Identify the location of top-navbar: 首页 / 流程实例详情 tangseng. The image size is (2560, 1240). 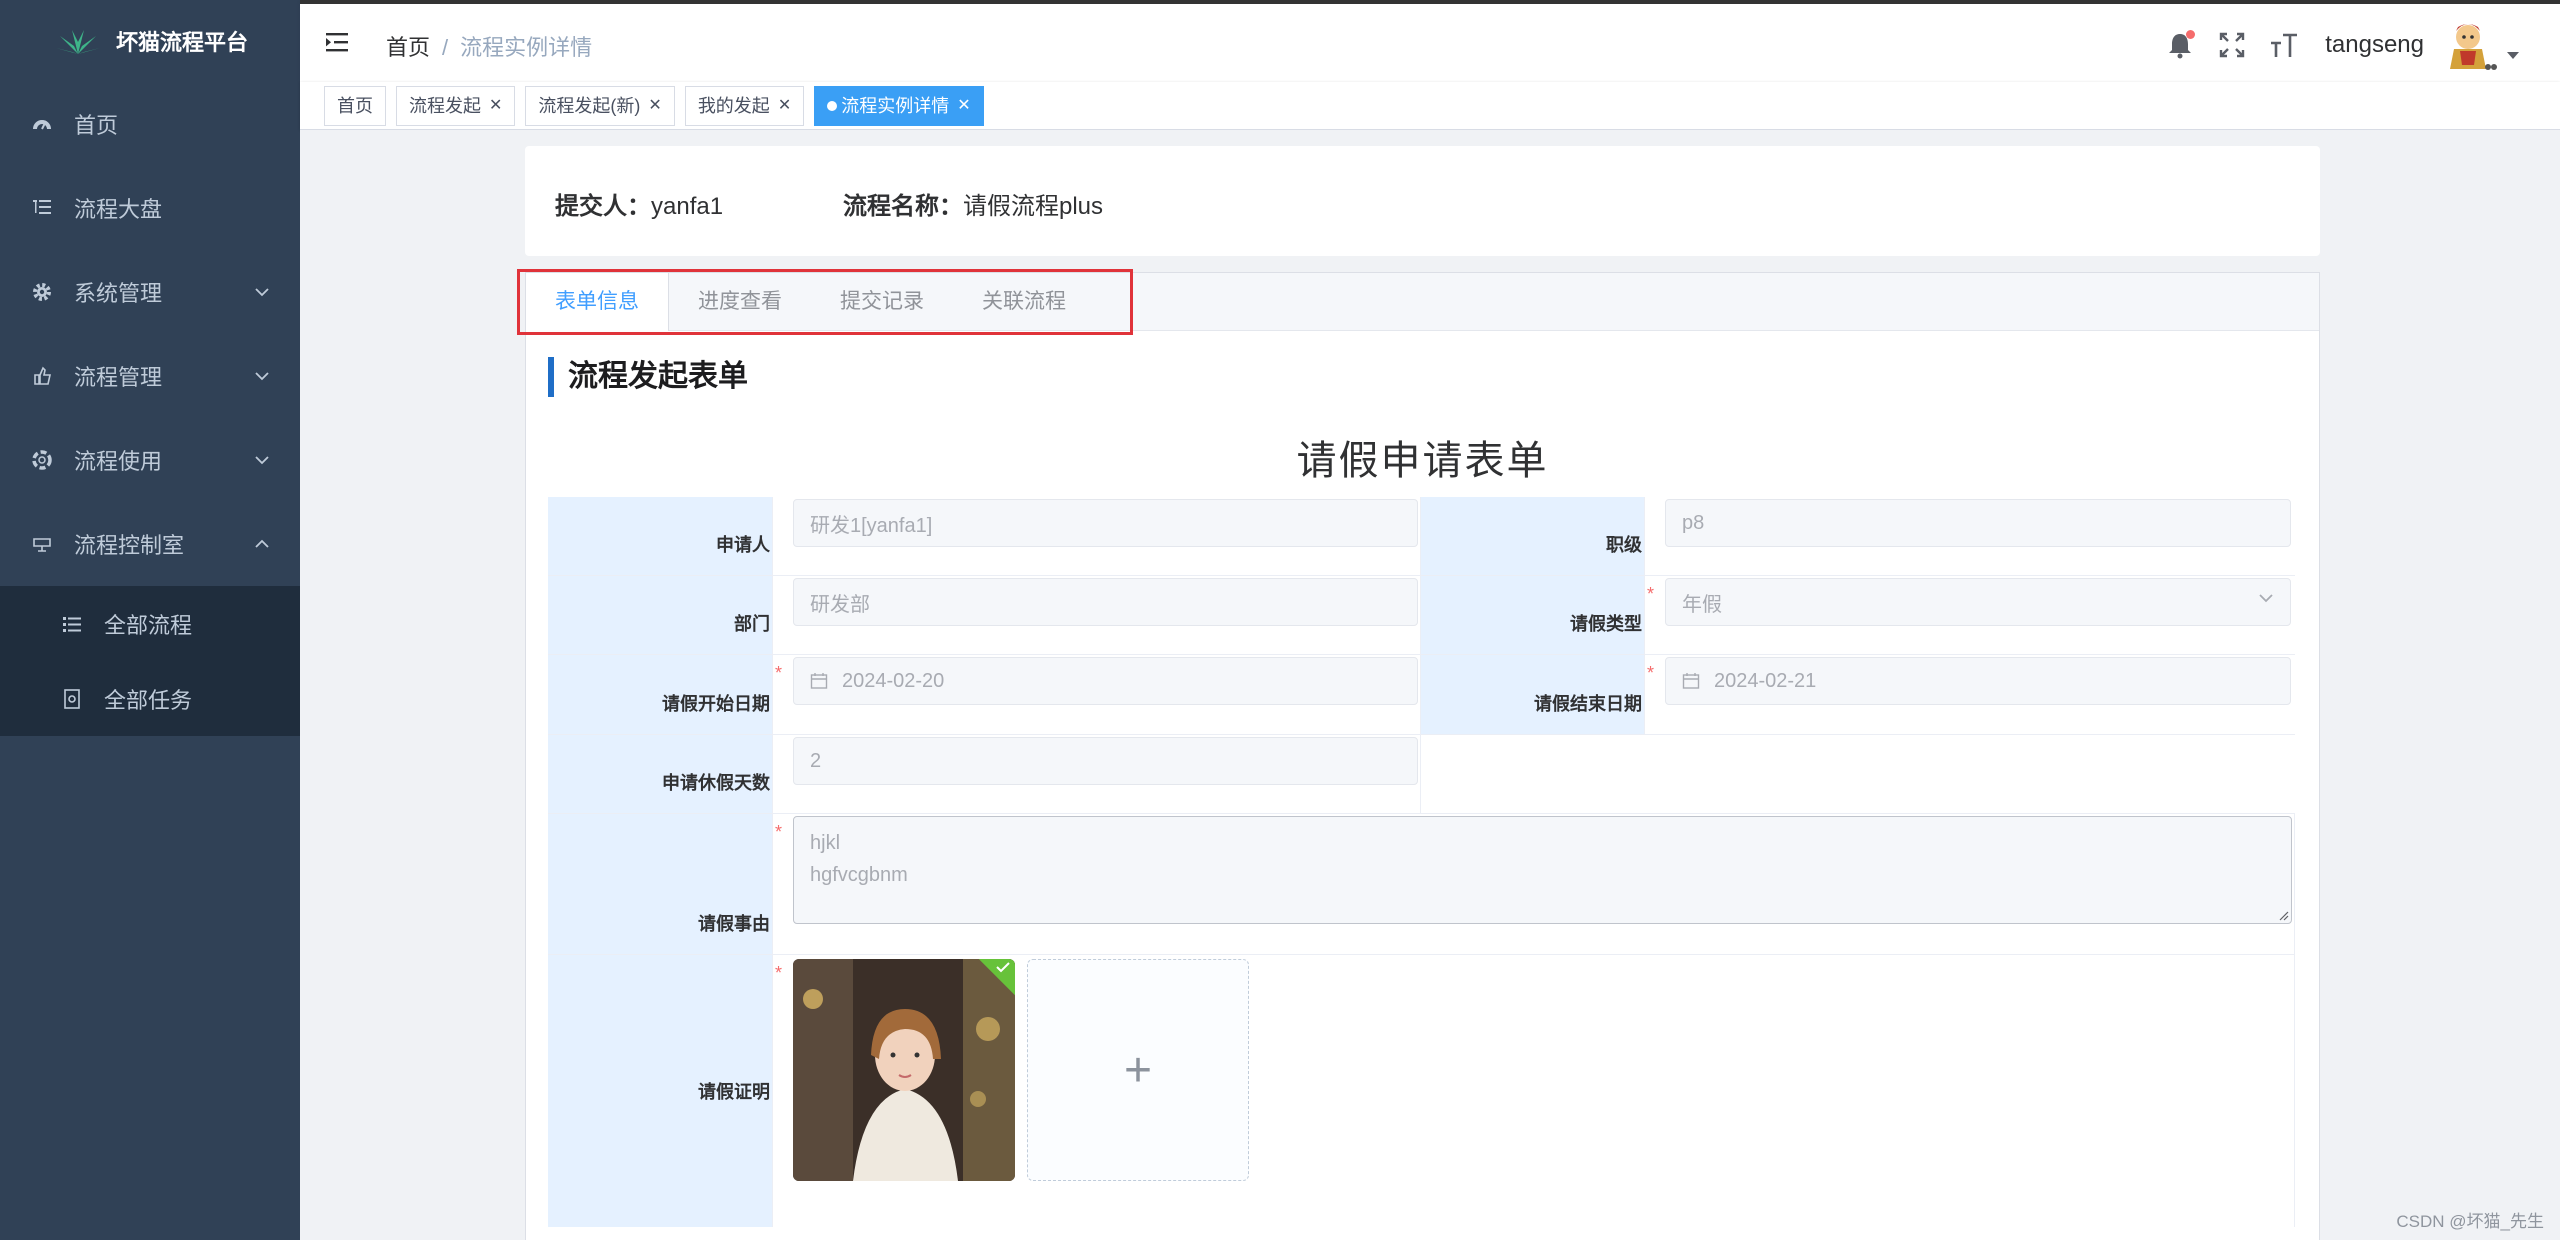
(1430, 41).